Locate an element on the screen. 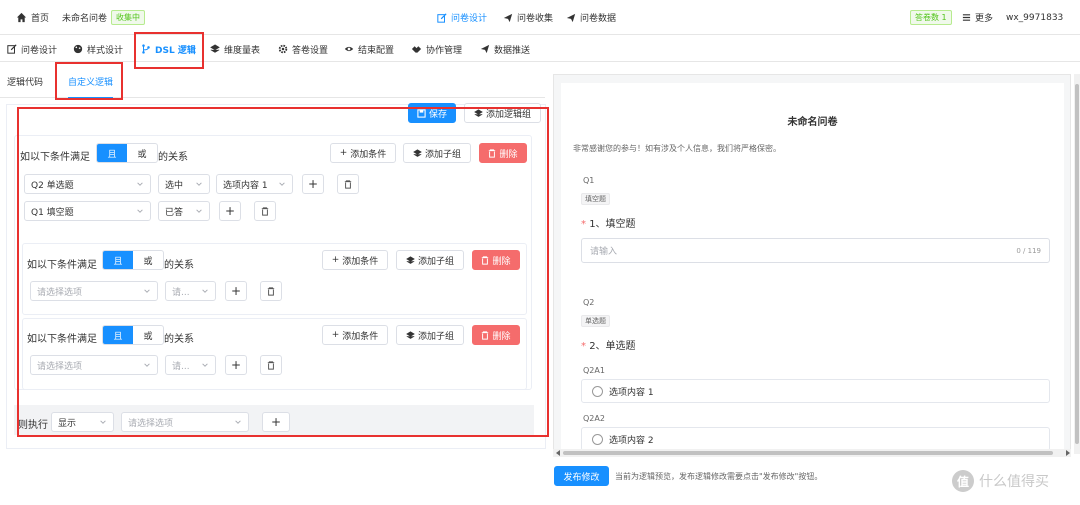 This screenshot has width=1080, height=505. tab-dimension-scale: 维度量表 is located at coordinates (235, 49).